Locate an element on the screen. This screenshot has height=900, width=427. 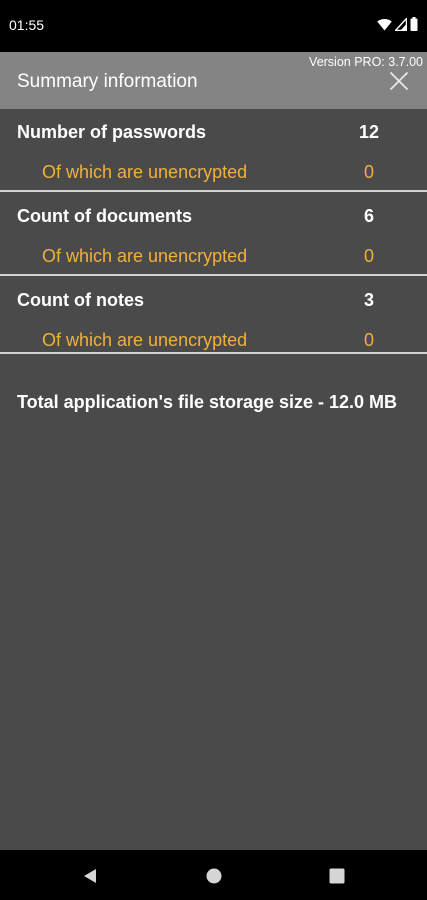
navigation-bar is located at coordinates (213, 875).